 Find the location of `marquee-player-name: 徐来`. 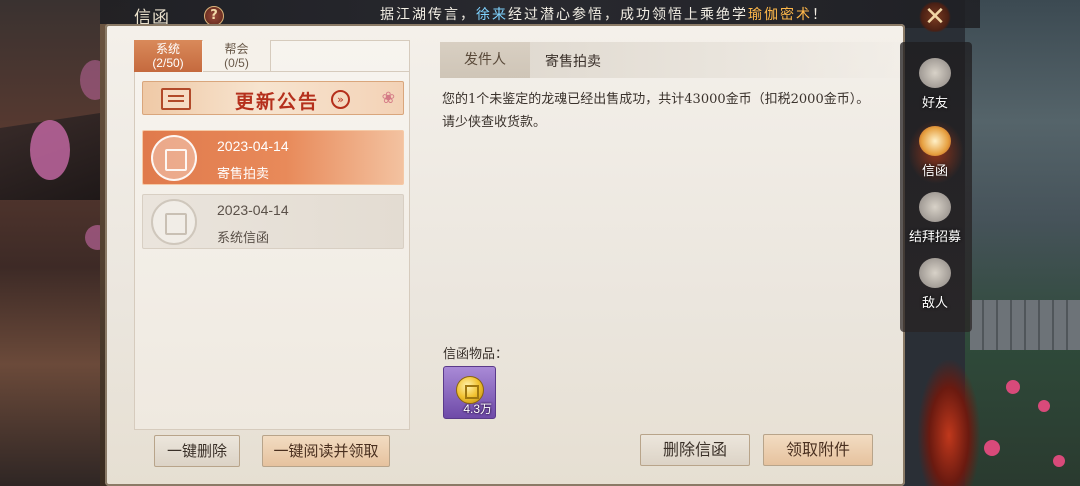

marquee-player-name: 徐来 is located at coordinates (492, 15).